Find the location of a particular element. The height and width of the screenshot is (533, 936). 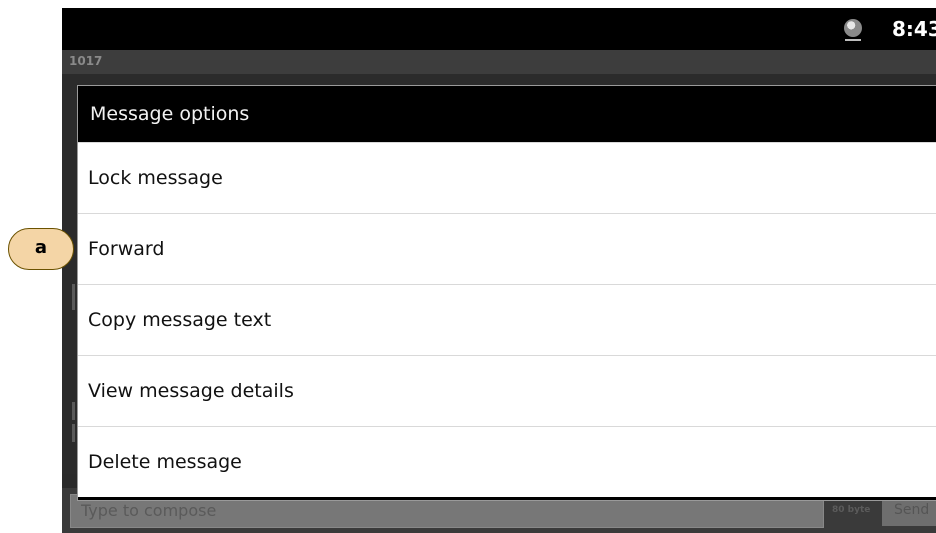

globe-icon is located at coordinates (853, 28).